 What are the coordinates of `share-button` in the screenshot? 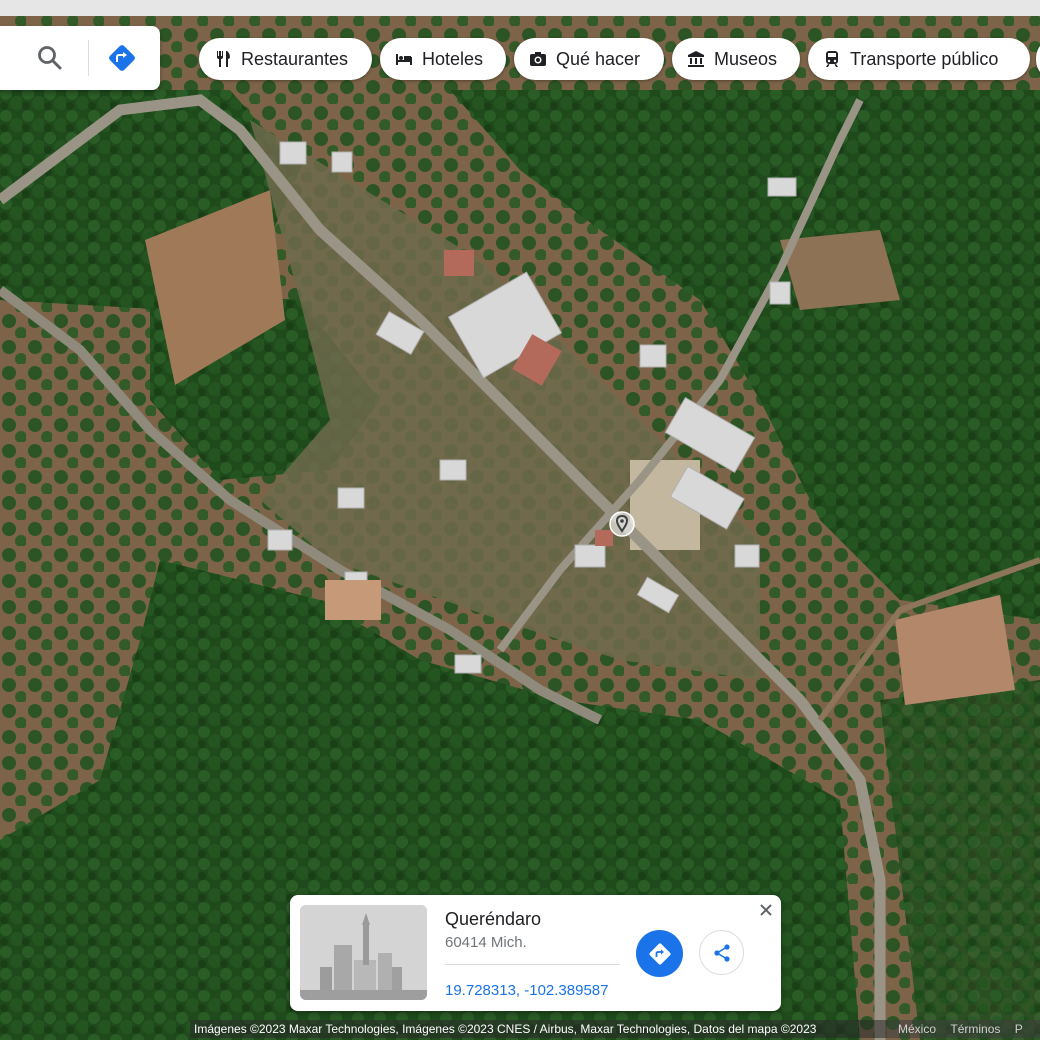 It's located at (721, 952).